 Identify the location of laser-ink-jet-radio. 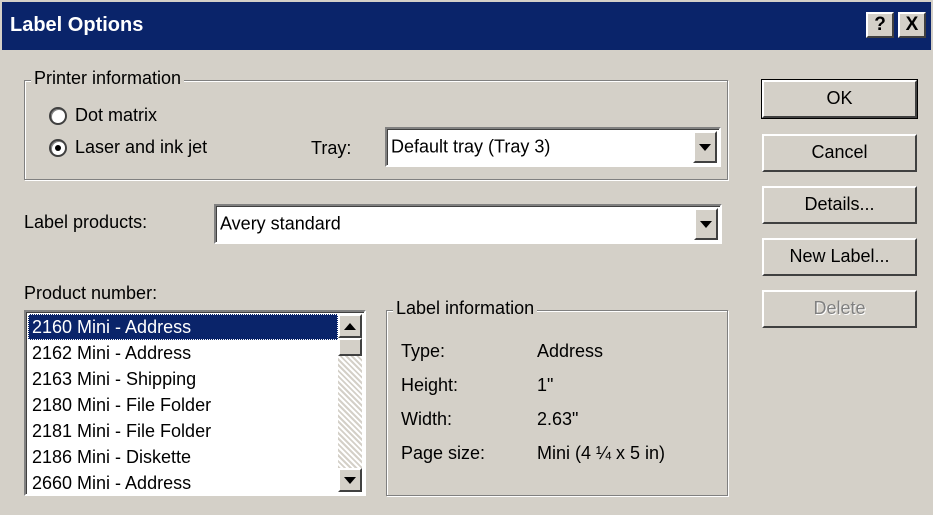
(58, 147).